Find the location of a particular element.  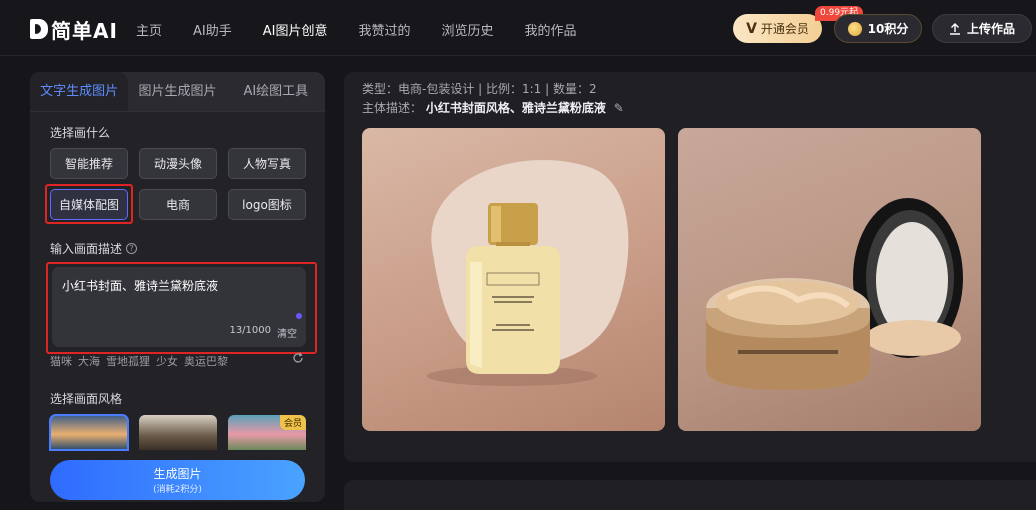

style-thumb-landscape is located at coordinates (89, 432).